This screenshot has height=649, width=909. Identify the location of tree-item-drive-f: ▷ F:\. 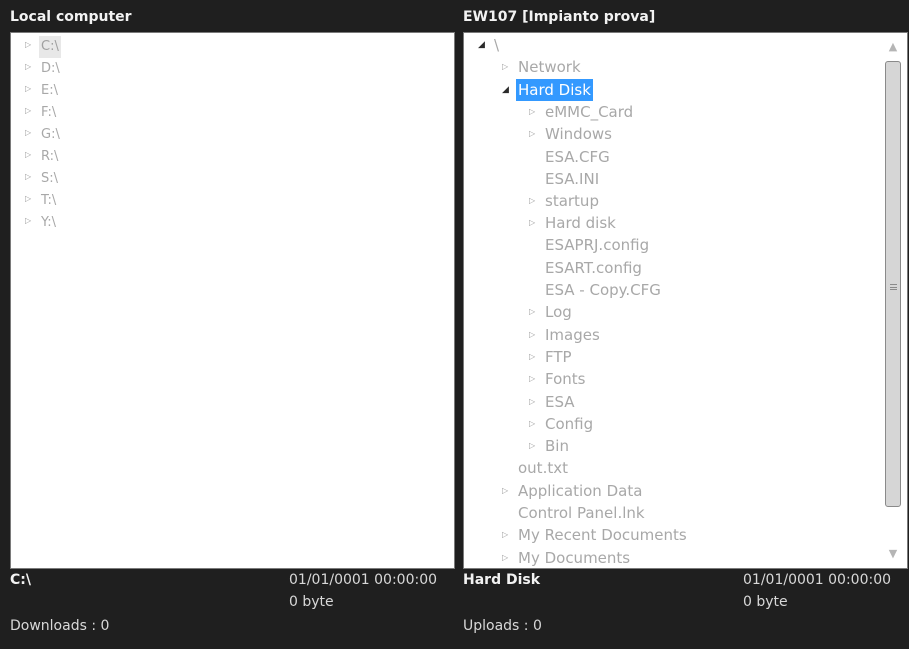
(41, 112).